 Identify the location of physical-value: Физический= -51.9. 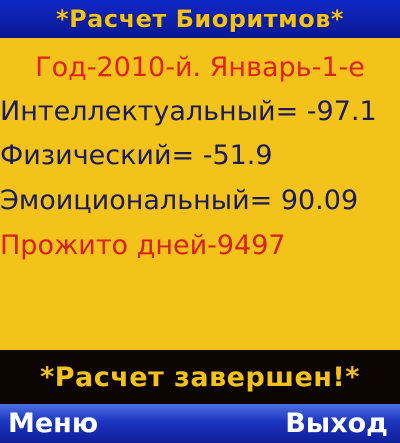
(136, 155).